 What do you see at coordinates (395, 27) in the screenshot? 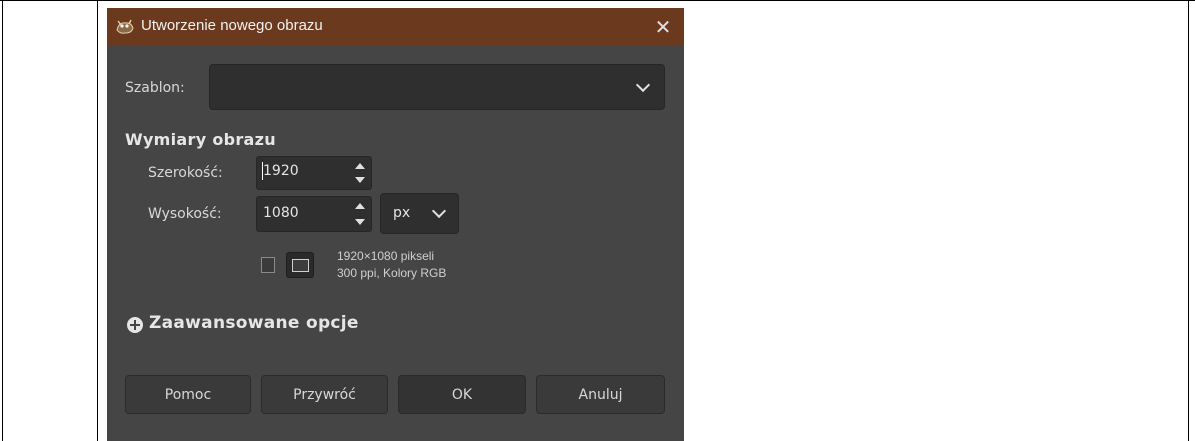
I see `dialog-titlebar: Utworzenie nowego obrazu ✕` at bounding box center [395, 27].